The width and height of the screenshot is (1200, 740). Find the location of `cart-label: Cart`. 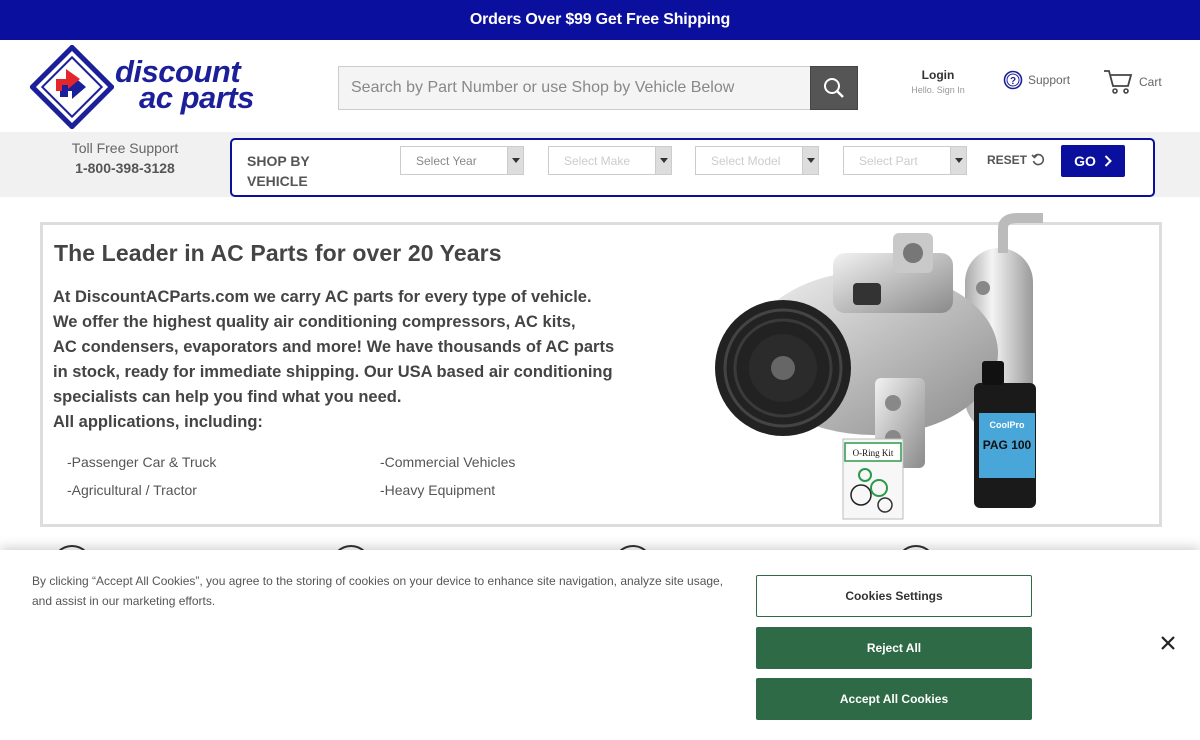

cart-label: Cart is located at coordinates (1150, 82).